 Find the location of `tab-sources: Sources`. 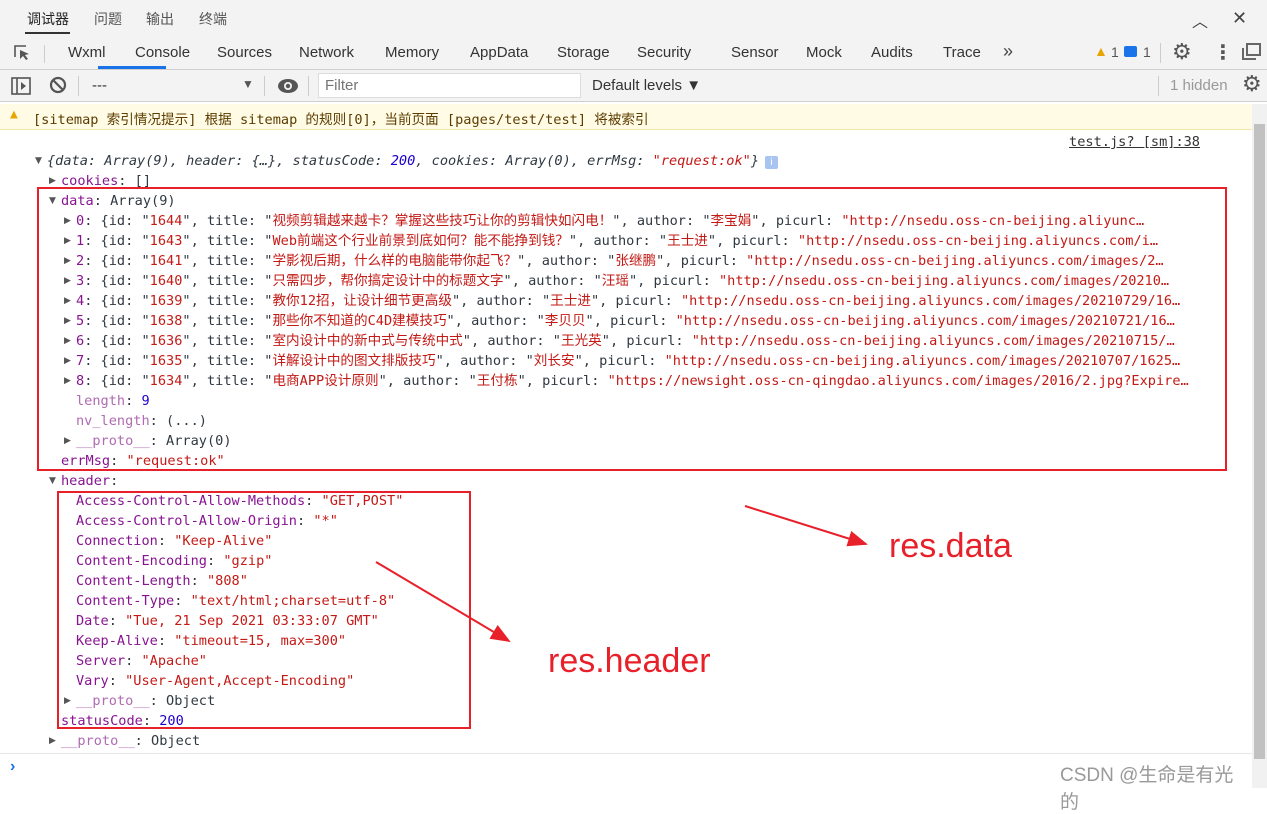

tab-sources: Sources is located at coordinates (244, 52).